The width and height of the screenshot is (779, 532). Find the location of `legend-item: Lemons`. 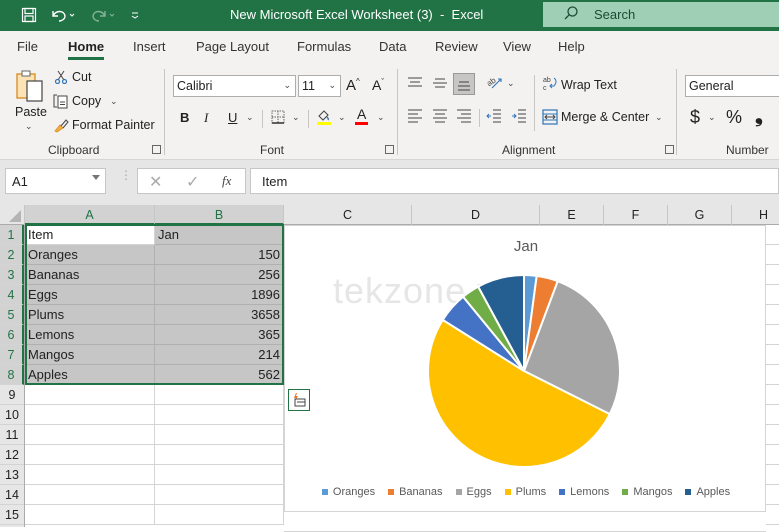

legend-item: Lemons is located at coordinates (584, 492).